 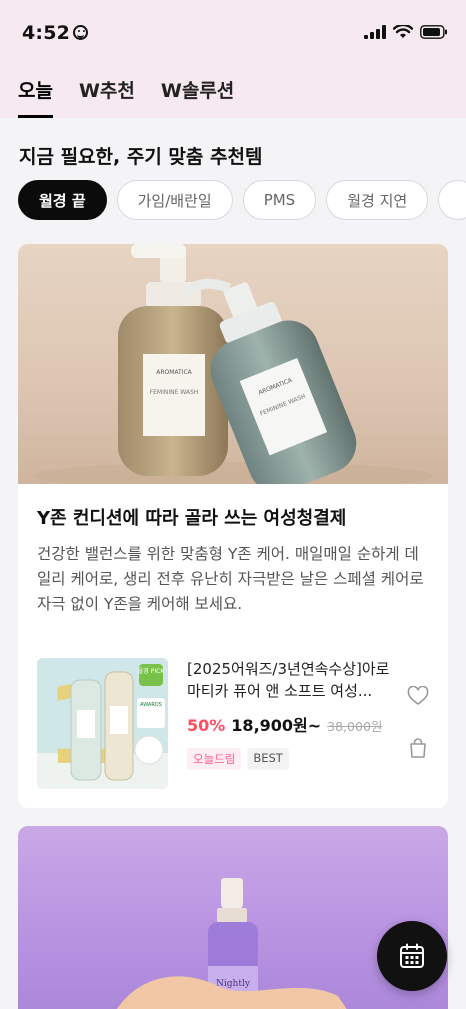 I want to click on svg-text: FEMININE WASH, so click(x=174, y=392).